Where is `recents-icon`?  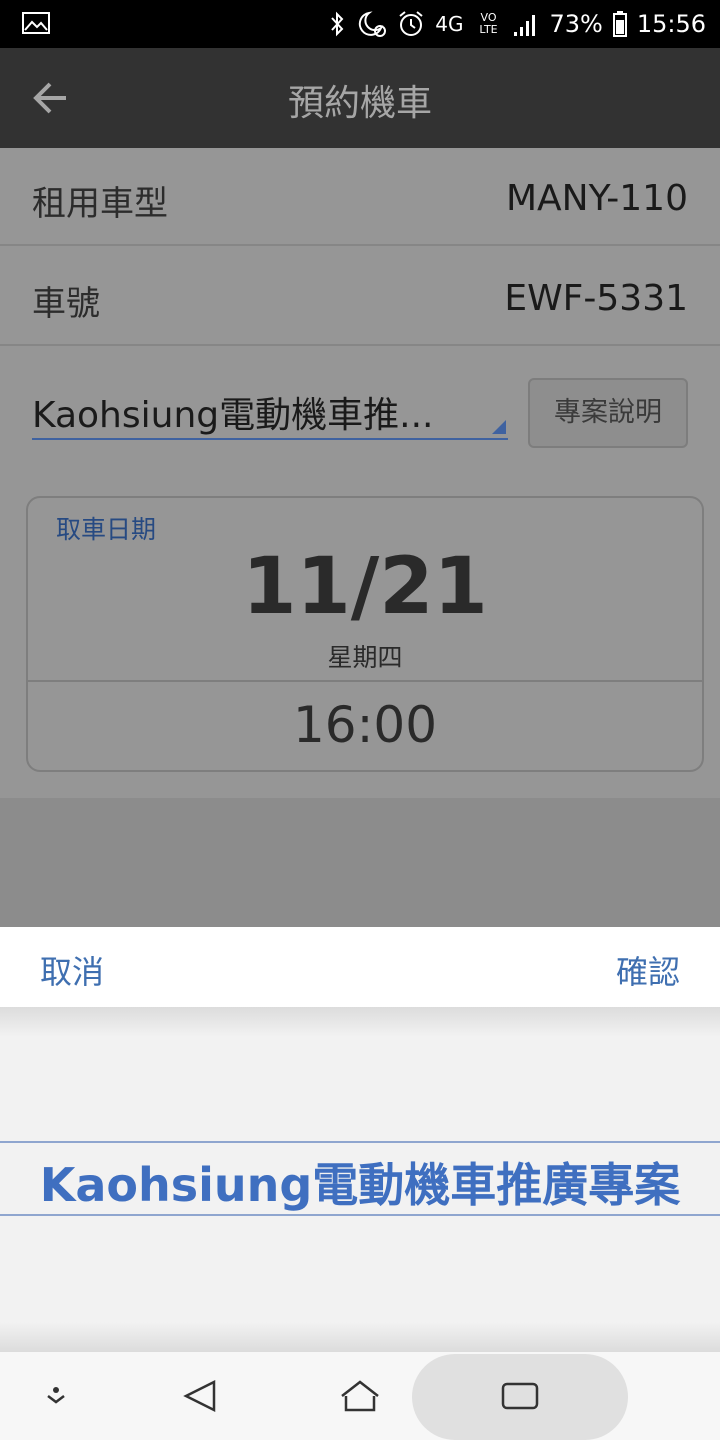
recents-icon is located at coordinates (520, 1396).